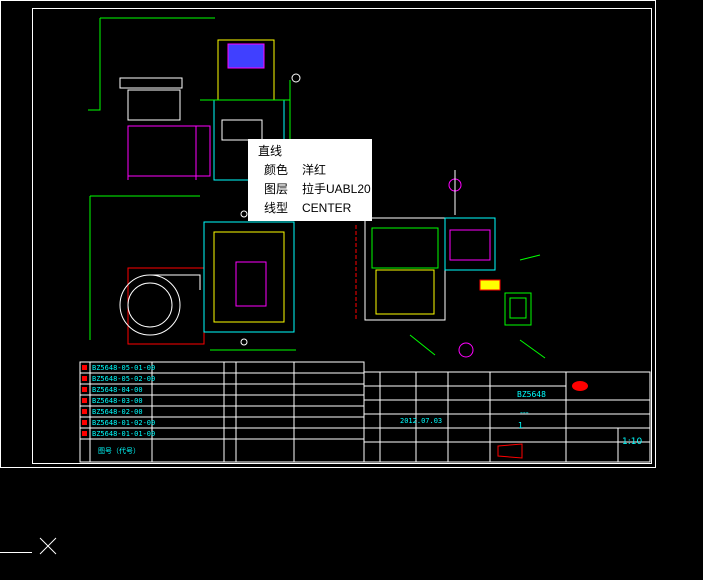 This screenshot has width=703, height=580. I want to click on bom-code: BZ5648-02-00, so click(117, 412).